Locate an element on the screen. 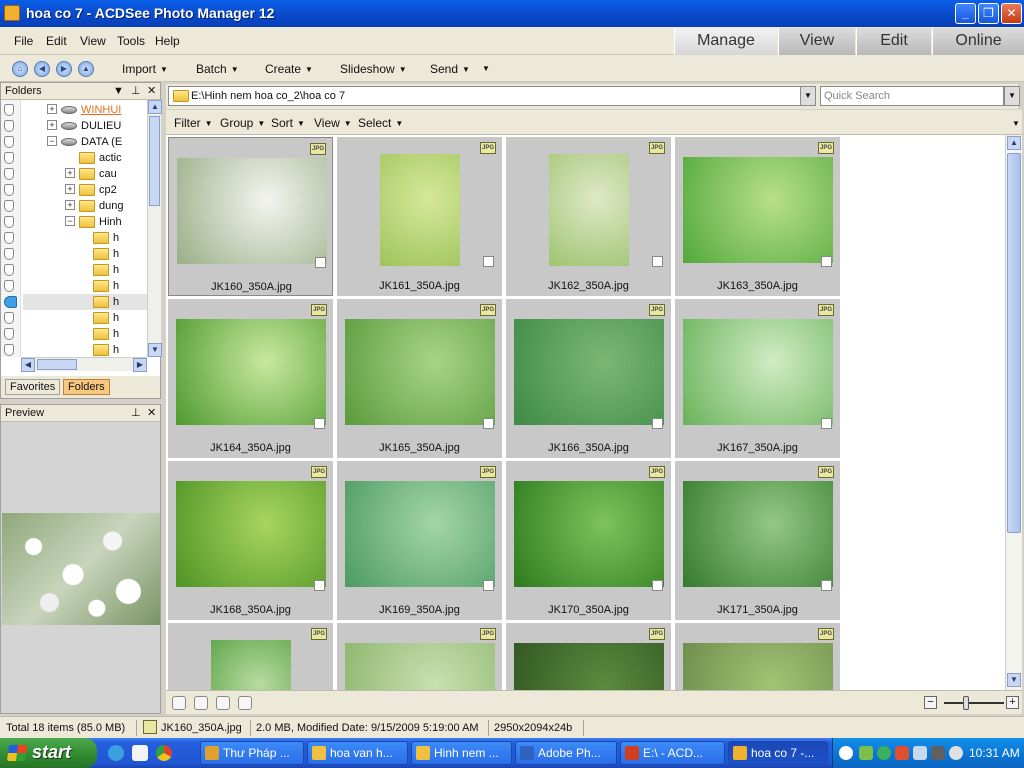 This screenshot has width=1024, height=768. ie-icon is located at coordinates (116, 753).